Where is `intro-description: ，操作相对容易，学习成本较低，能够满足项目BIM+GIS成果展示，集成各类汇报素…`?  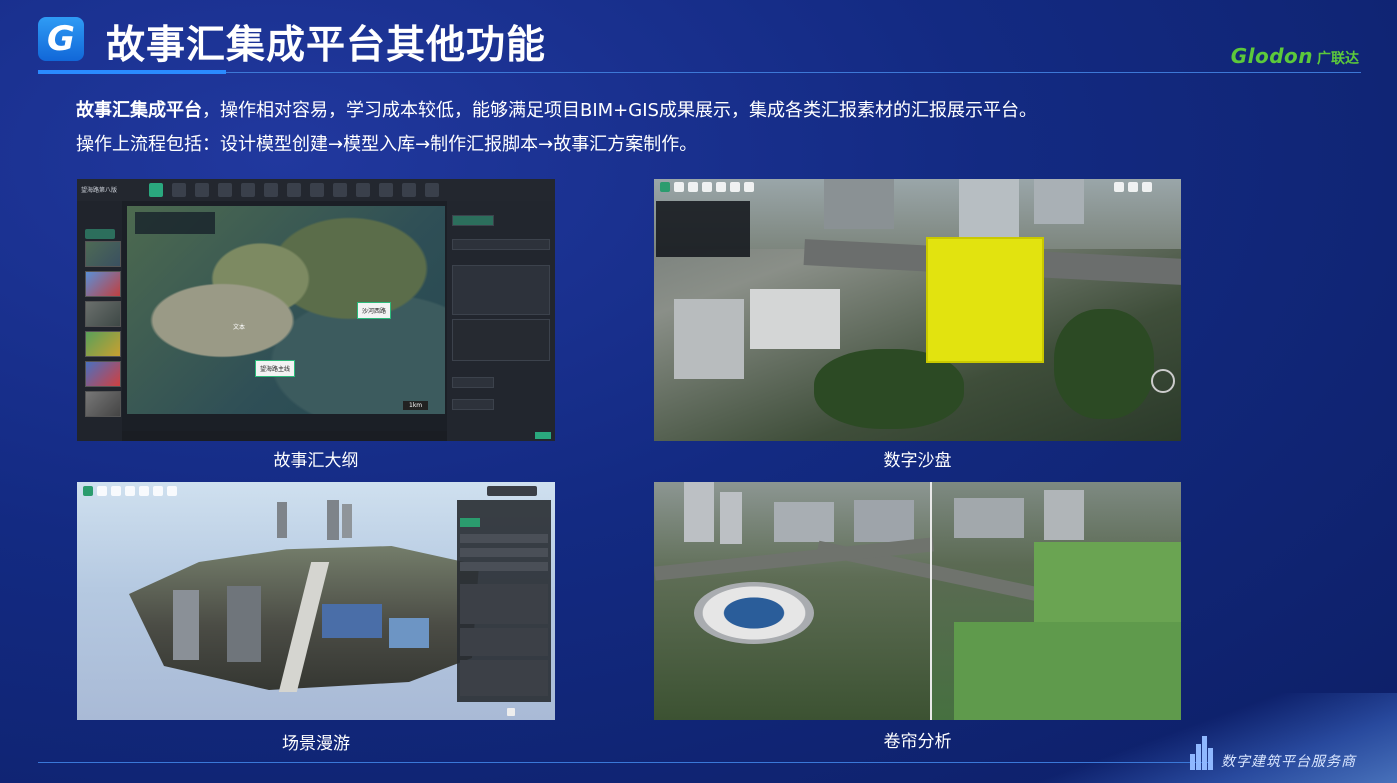
intro-description: ，操作相对容易，学习成本较低，能够满足项目BIM+GIS成果展示，集成各类汇报素… is located at coordinates (619, 110).